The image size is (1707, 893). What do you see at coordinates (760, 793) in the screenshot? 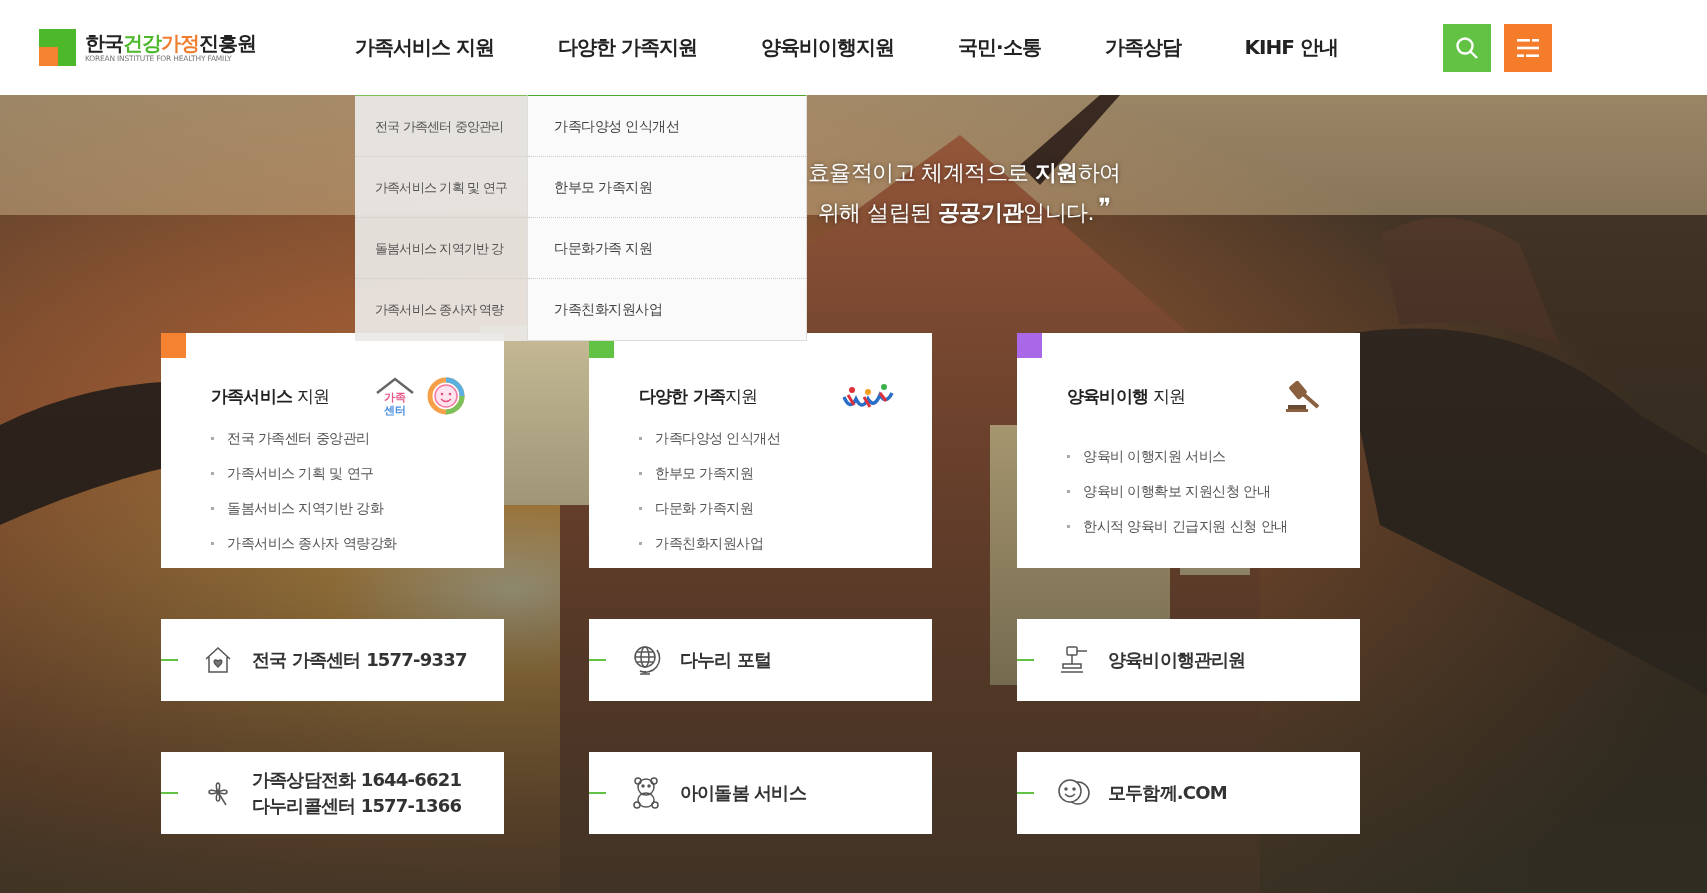
I see `quick-link-card: 아이돌봄 서비스` at bounding box center [760, 793].